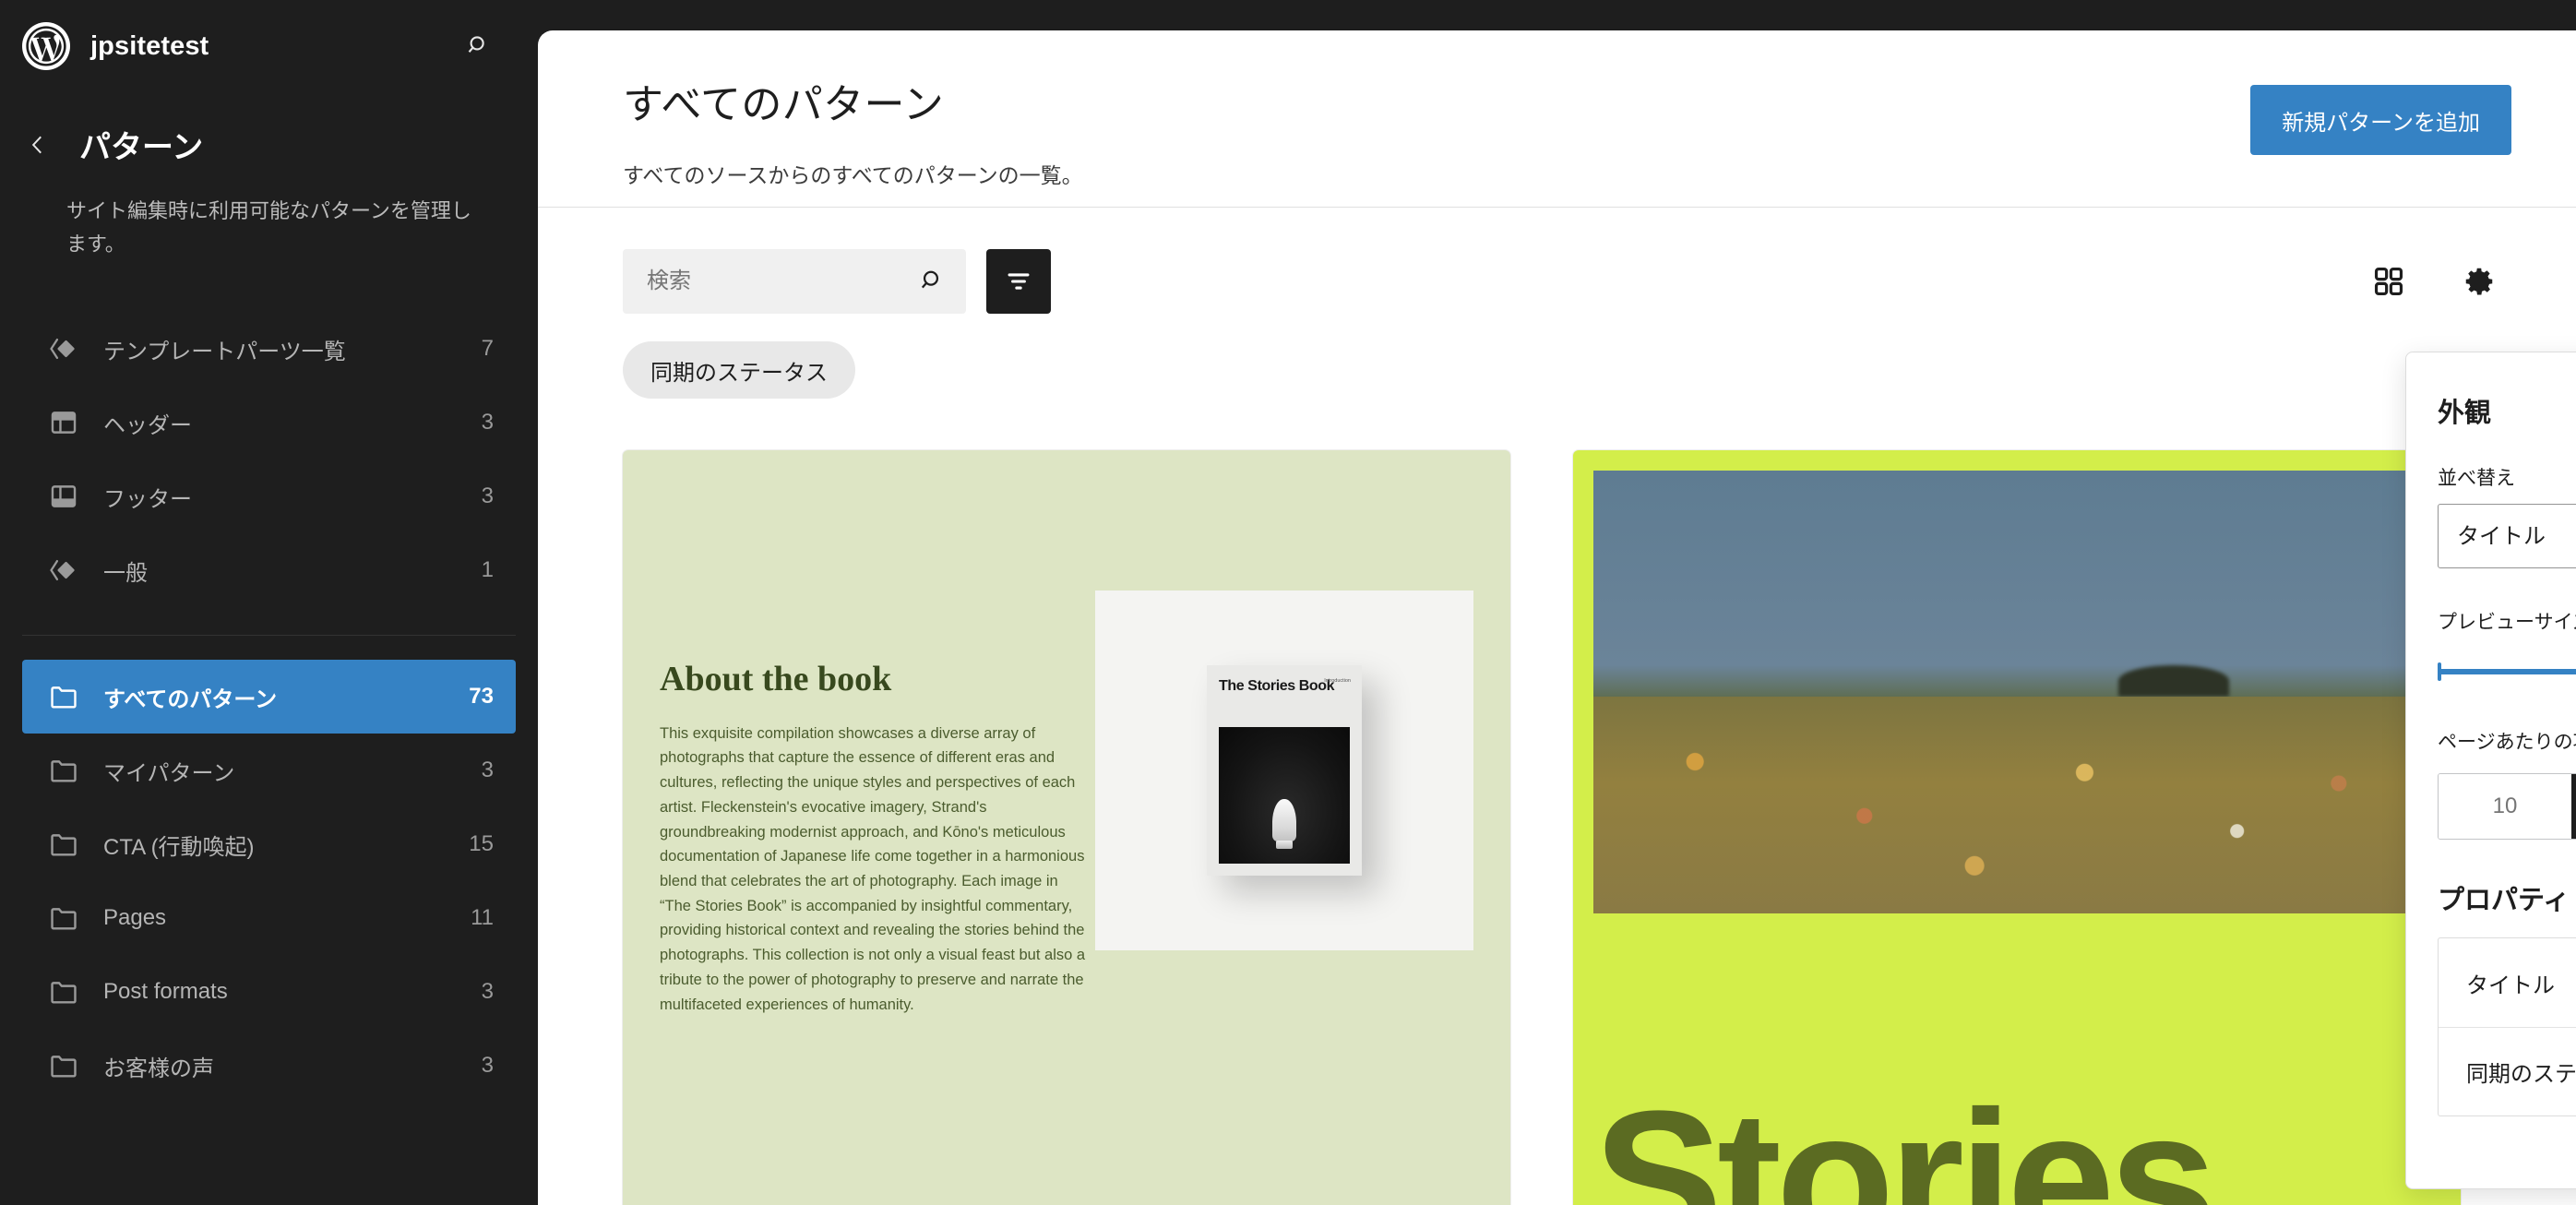 The height and width of the screenshot is (1205, 2576). I want to click on sidebar-item-template-parts: テンプレートパーツ一覧 7, so click(269, 349).